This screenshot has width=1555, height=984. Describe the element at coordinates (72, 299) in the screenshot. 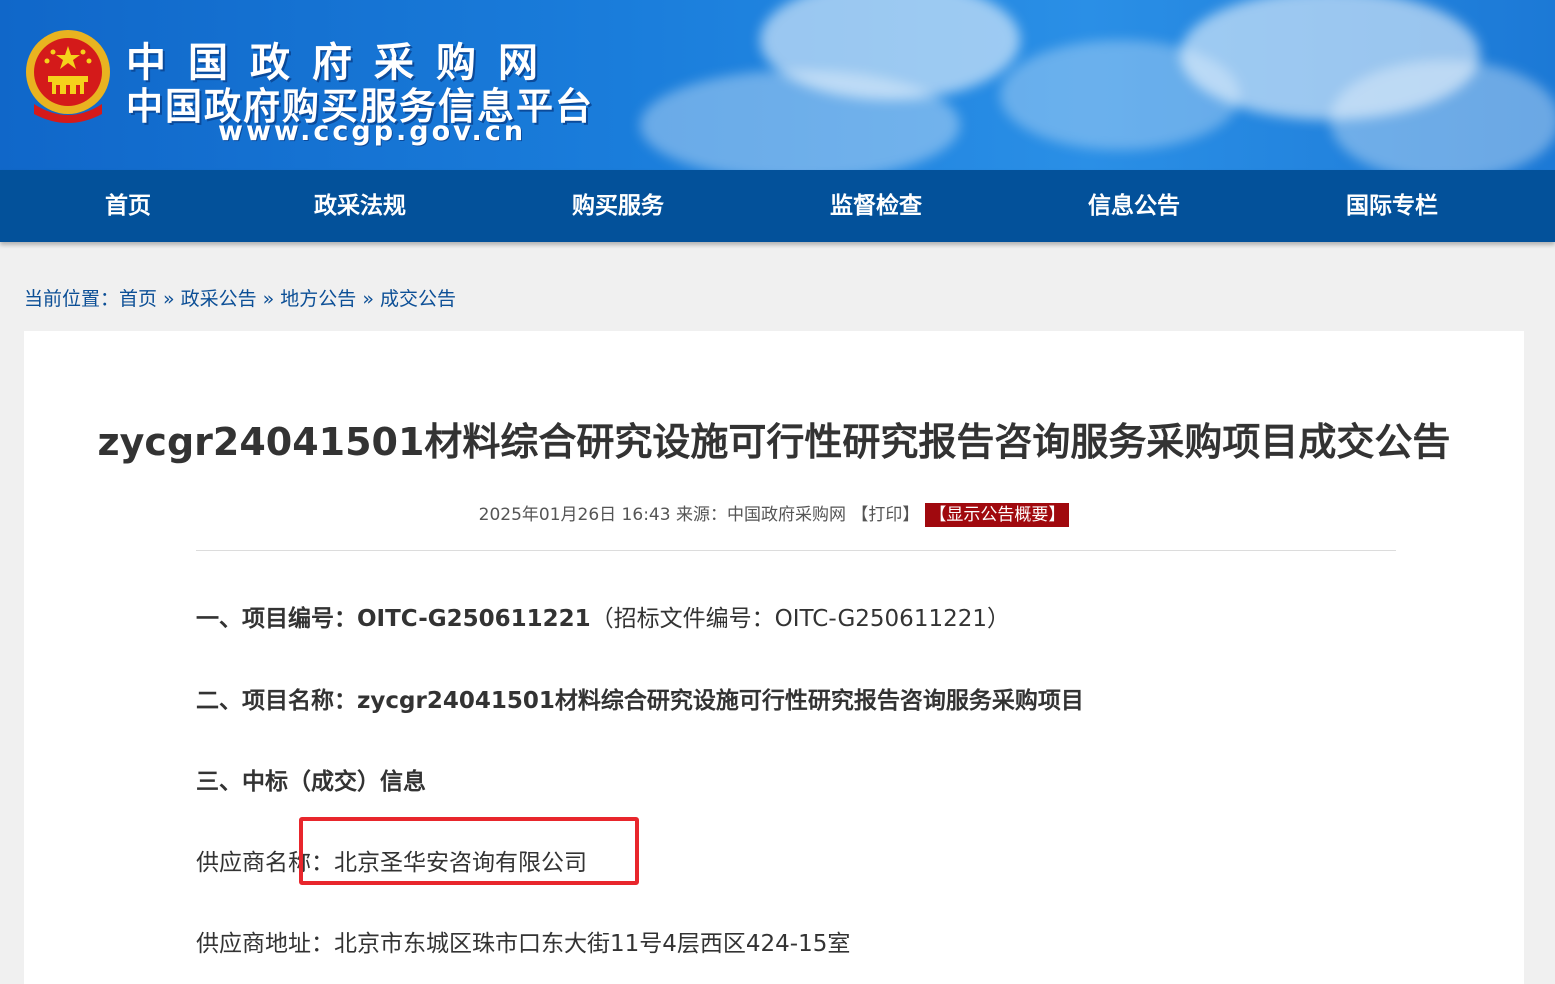

I see `breadcrumb-prefix: 当前位置：` at that location.